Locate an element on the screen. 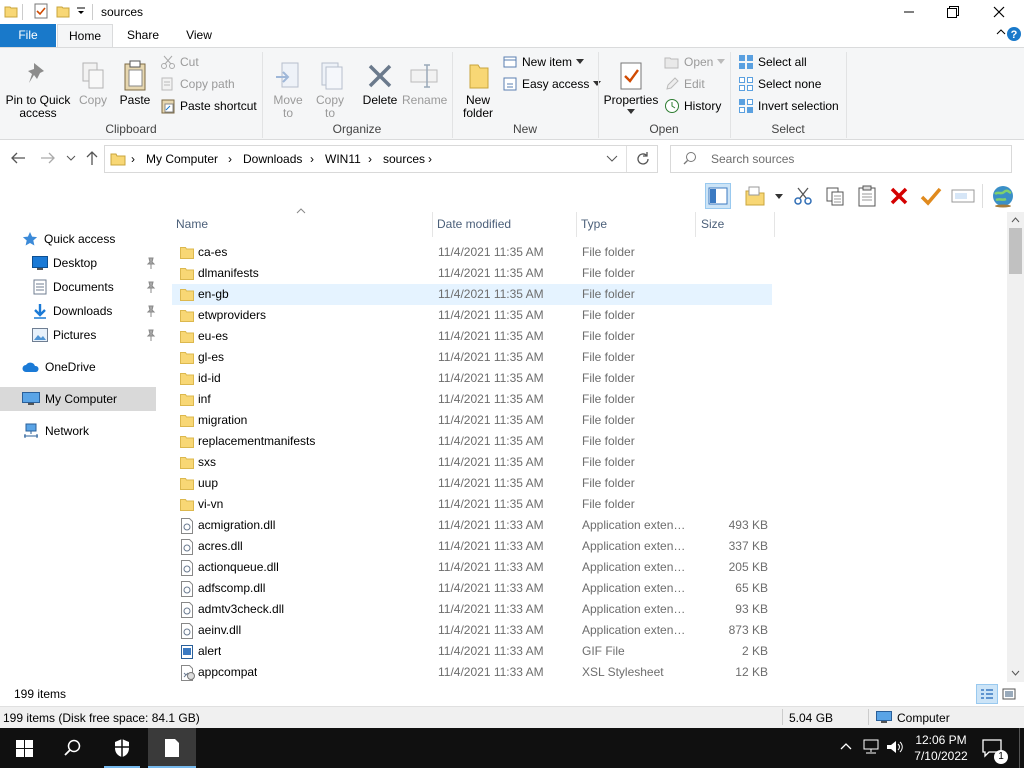 This screenshot has width=1024, height=768. help-icon: ? is located at coordinates (1014, 34).